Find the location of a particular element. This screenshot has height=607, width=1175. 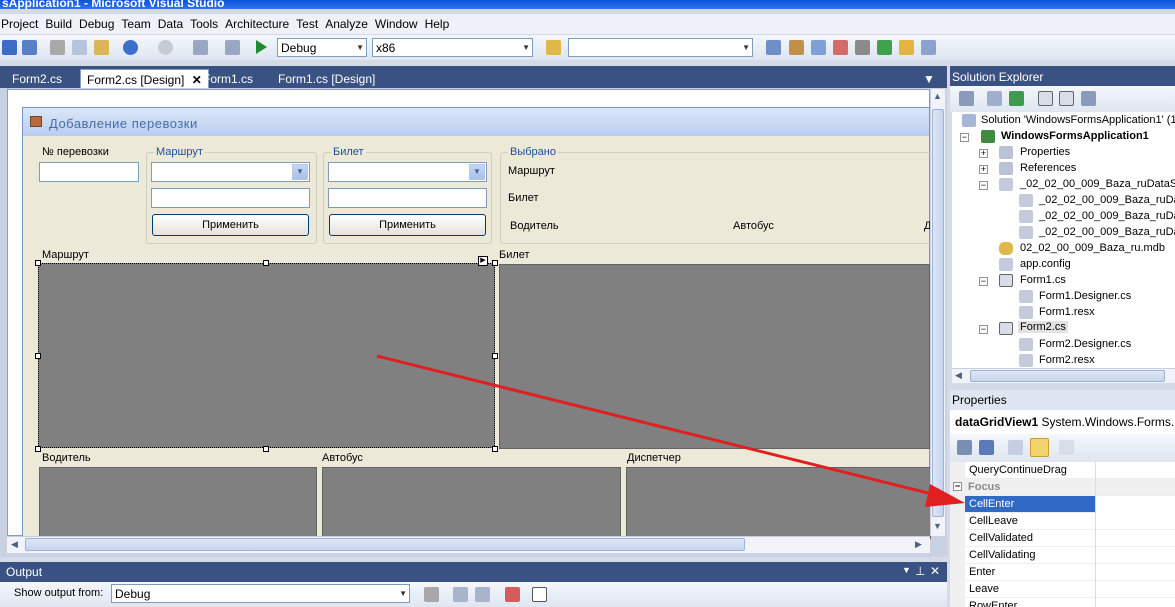

prev-message-icon is located at coordinates (460, 594).